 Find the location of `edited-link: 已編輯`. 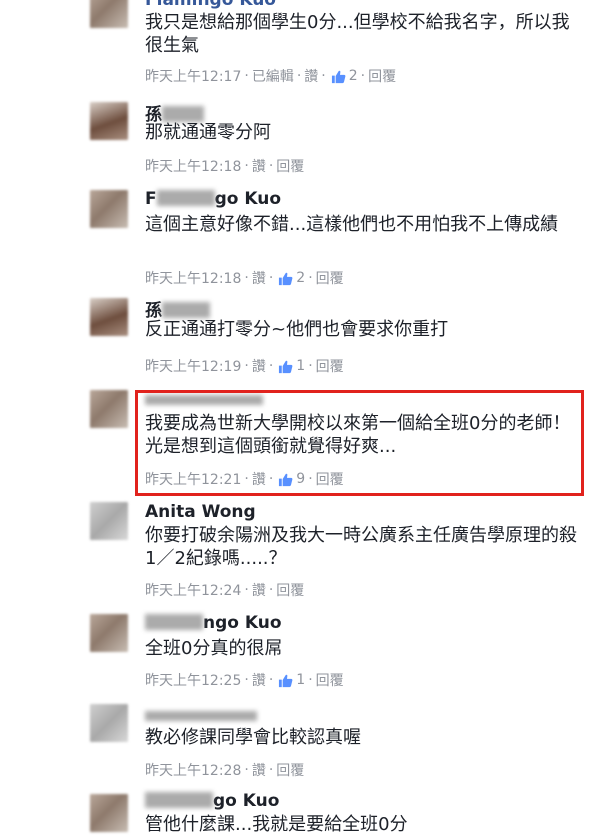

edited-link: 已編輯 is located at coordinates (273, 76).